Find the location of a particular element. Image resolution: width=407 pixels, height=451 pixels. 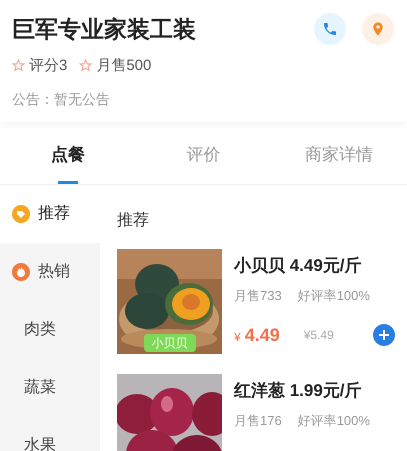

tab: 点餐 is located at coordinates (68, 159).